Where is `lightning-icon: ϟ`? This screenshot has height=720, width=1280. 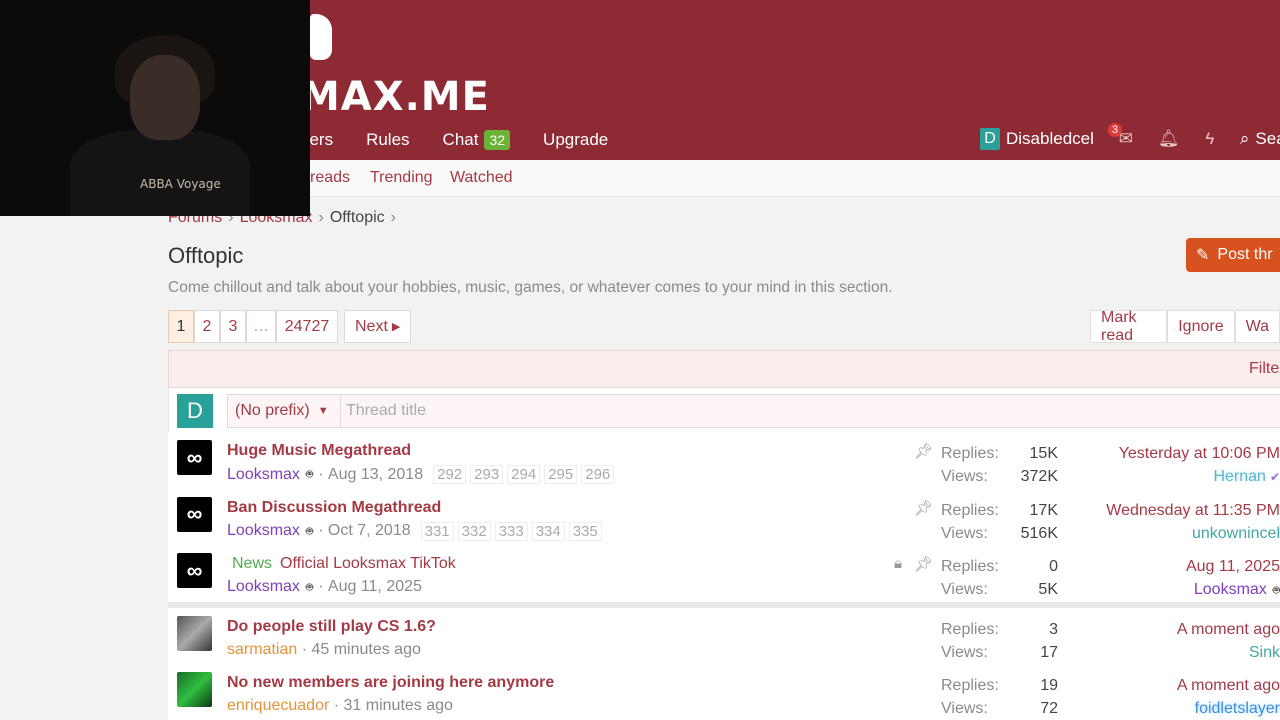
lightning-icon: ϟ is located at coordinates (1210, 139).